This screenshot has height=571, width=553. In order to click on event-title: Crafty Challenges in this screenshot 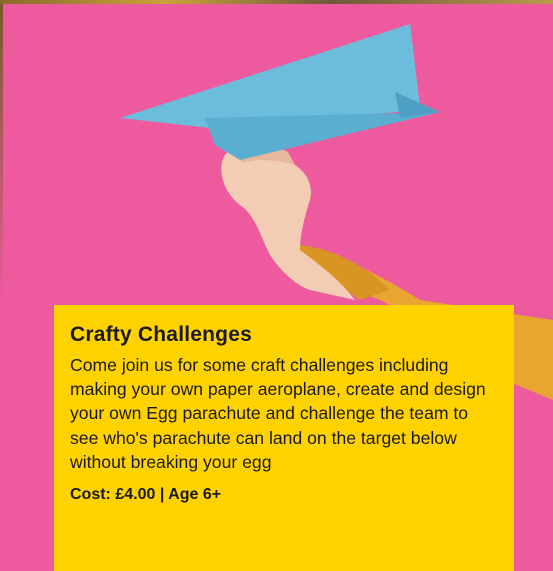, I will do `click(161, 334)`.